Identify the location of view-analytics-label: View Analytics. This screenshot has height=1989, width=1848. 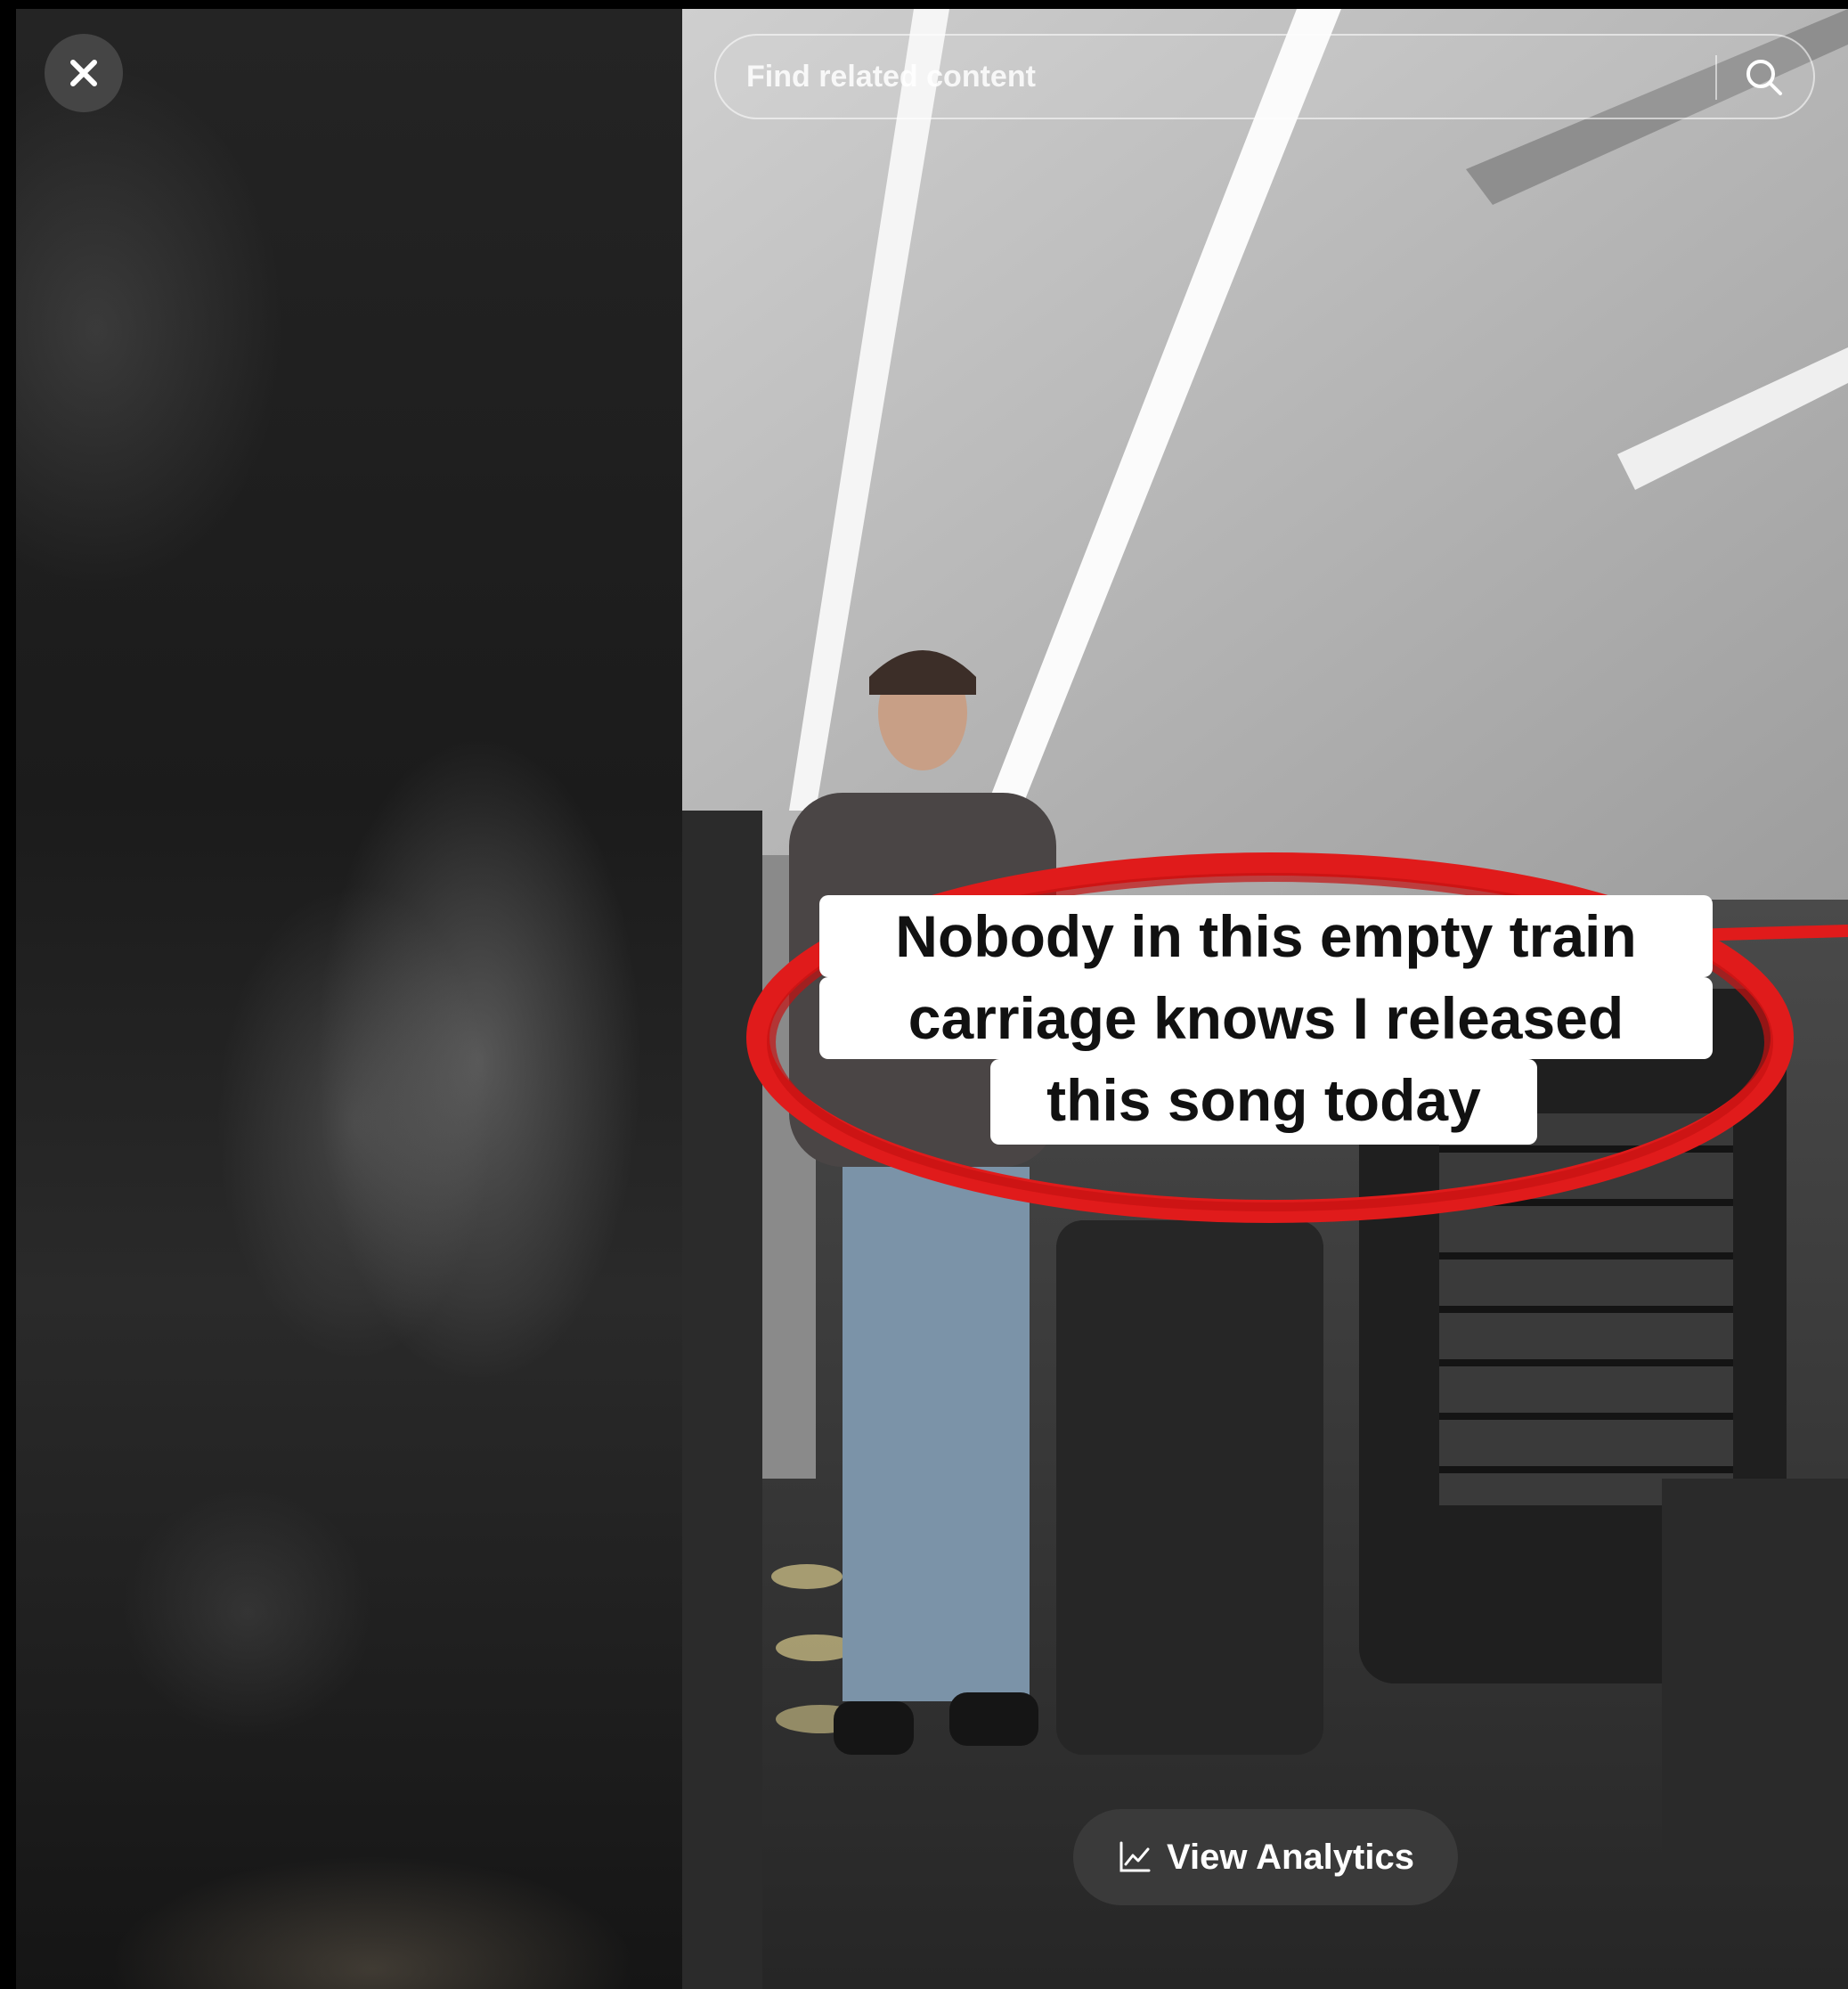
(1290, 1857).